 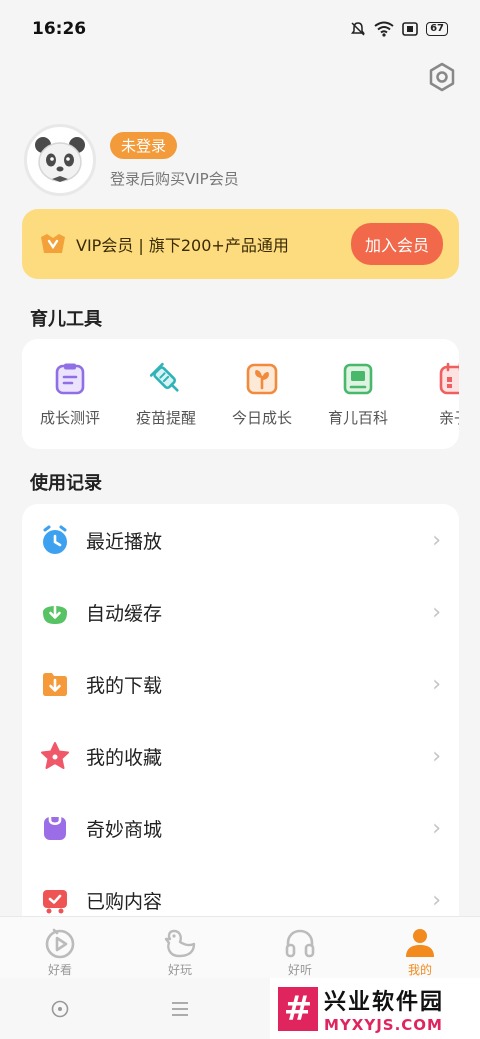 What do you see at coordinates (410, 29) in the screenshot?
I see `nfc-icon` at bounding box center [410, 29].